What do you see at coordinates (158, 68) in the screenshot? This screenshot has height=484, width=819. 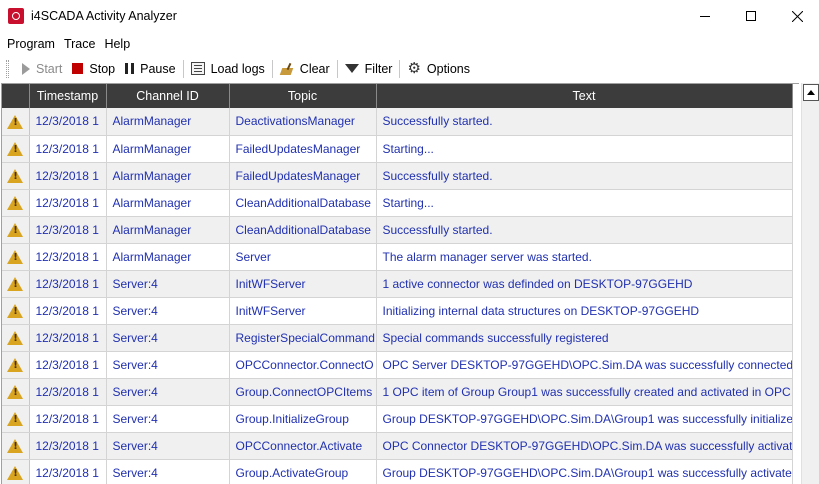 I see `pause-label: Pause` at bounding box center [158, 68].